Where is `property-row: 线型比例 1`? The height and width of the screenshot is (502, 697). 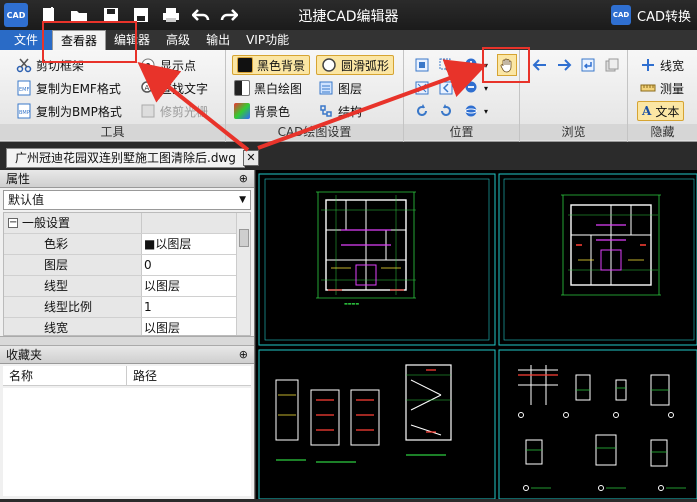
property-row: 线型比例 1 is located at coordinates (127, 307).